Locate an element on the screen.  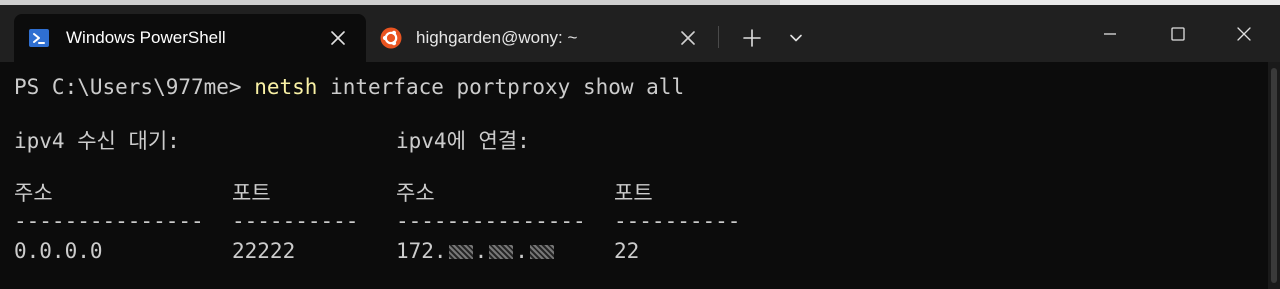
listen-address-value: 0.0.0.0 is located at coordinates (58, 251).